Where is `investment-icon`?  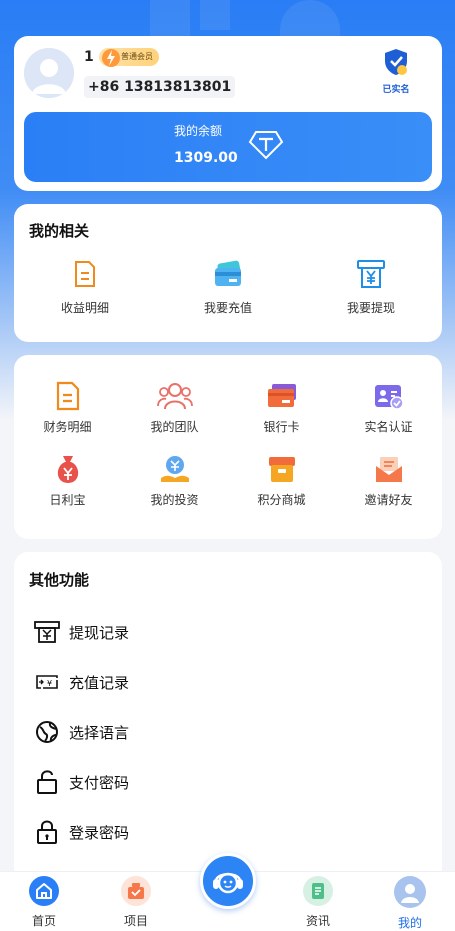
investment-icon is located at coordinates (174, 469).